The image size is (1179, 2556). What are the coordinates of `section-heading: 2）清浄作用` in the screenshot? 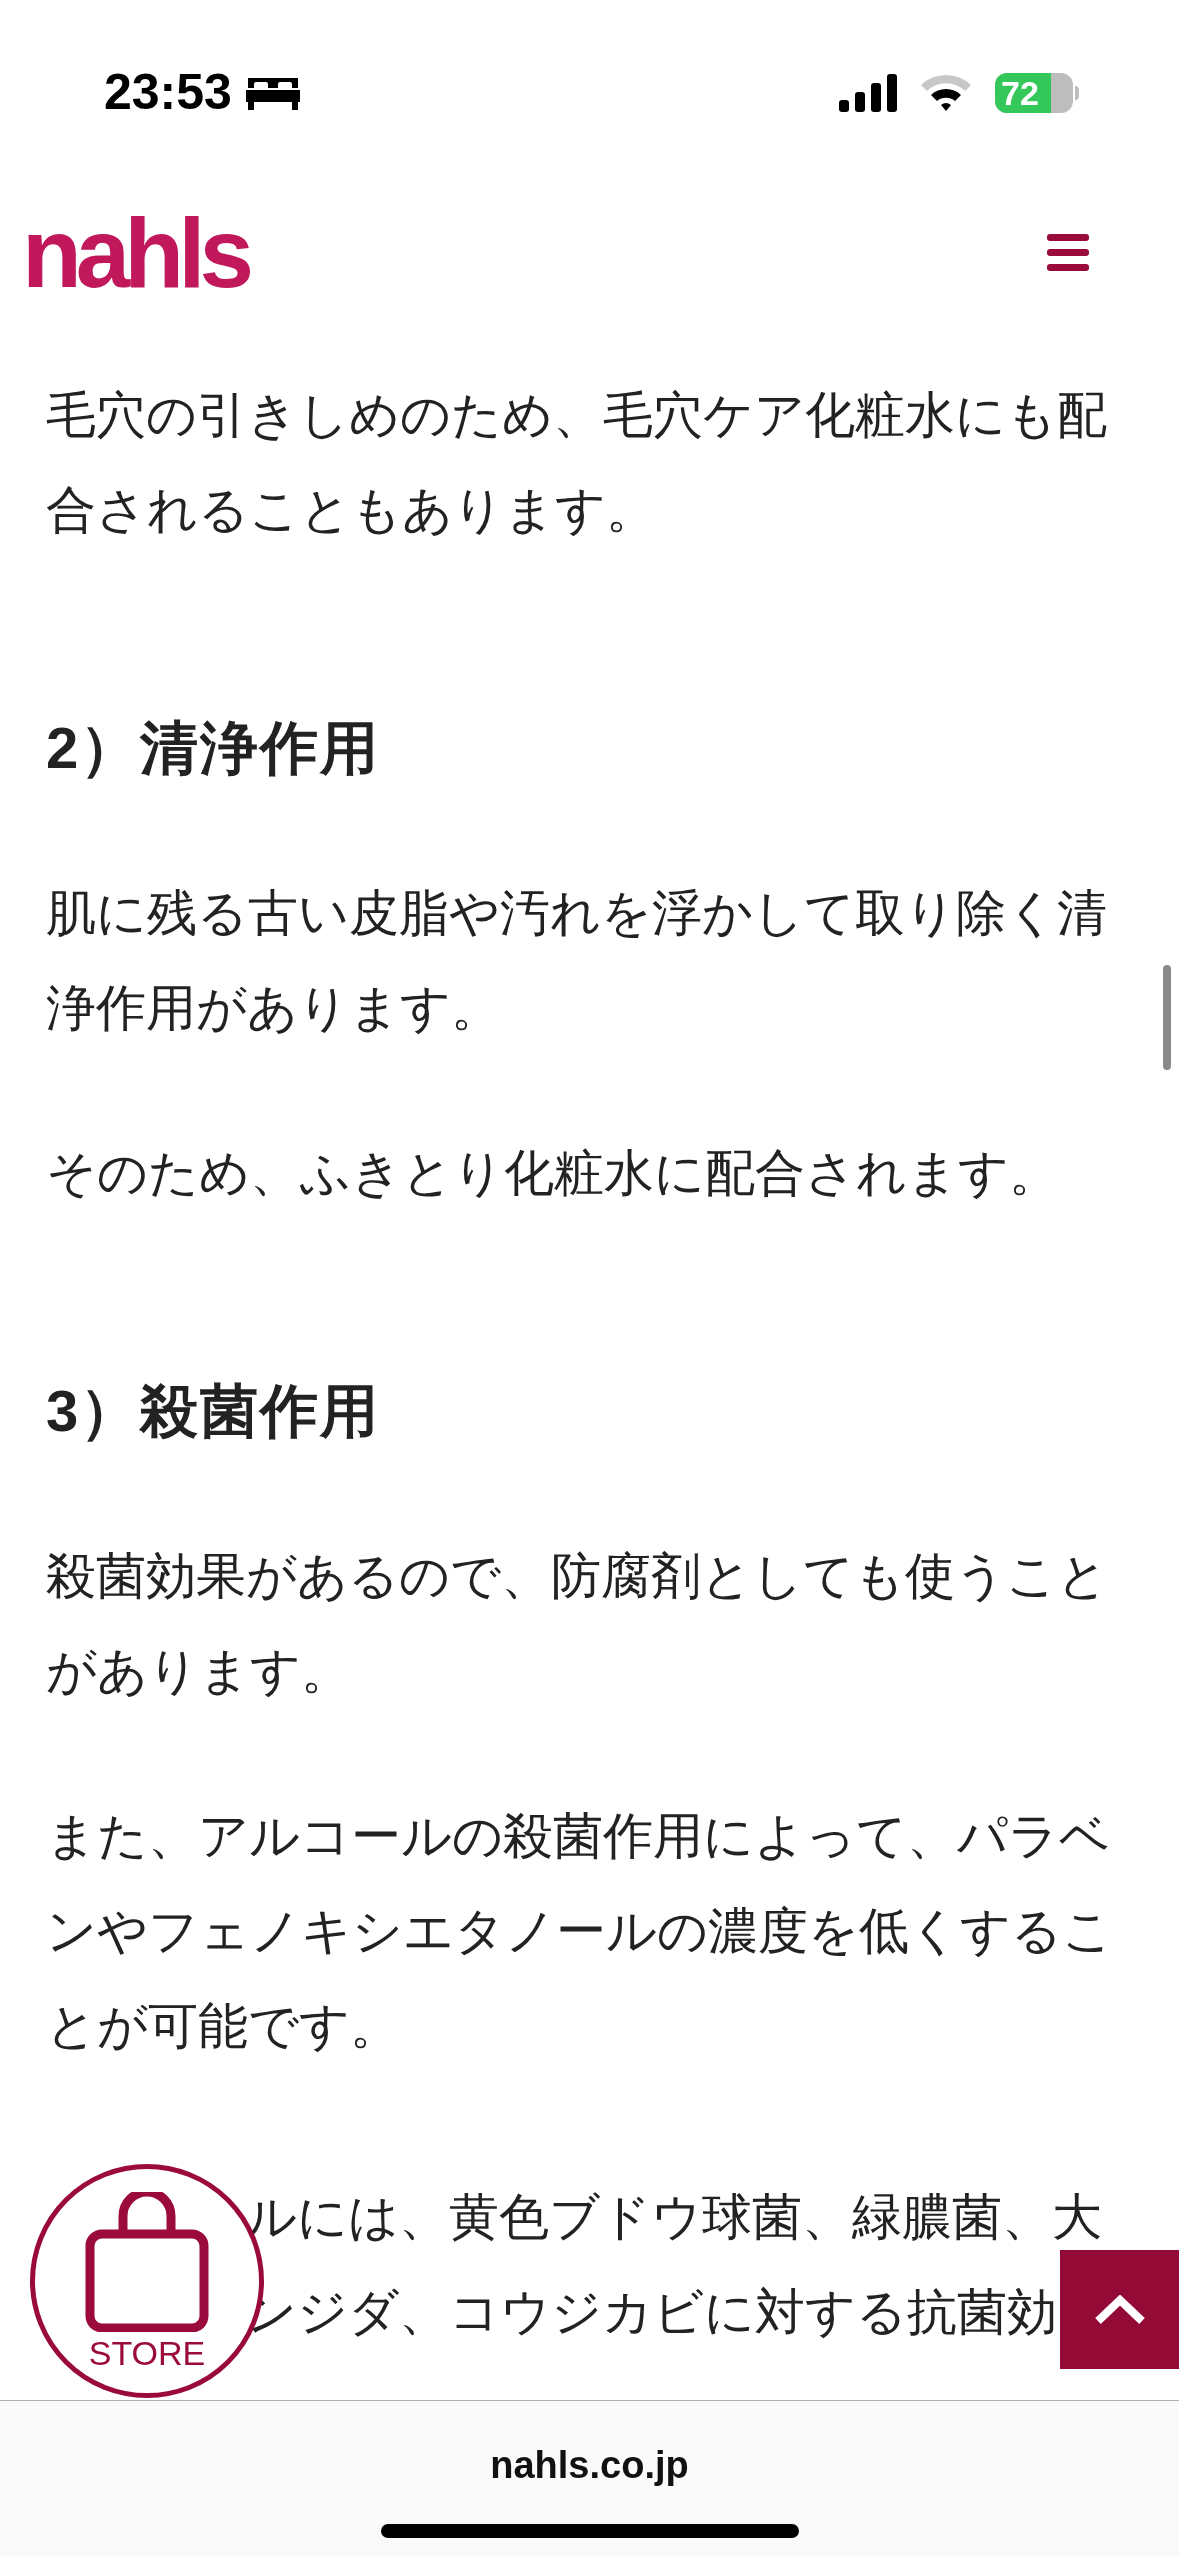 It's located at (214, 748).